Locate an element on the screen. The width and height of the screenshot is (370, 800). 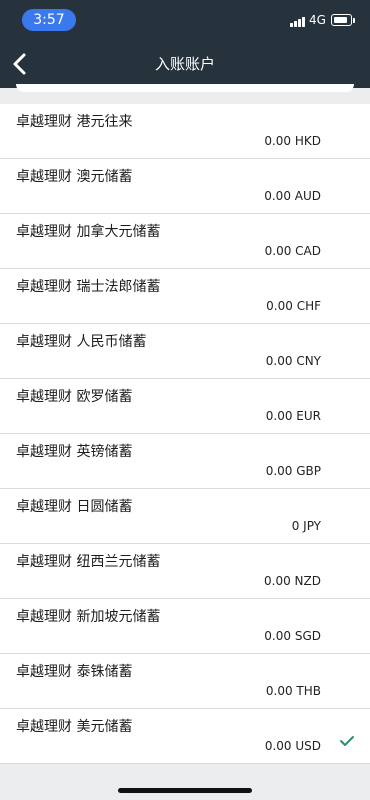
account-row: 卓越理财 欧罗储蓄 0.00 EUR is located at coordinates (185, 406).